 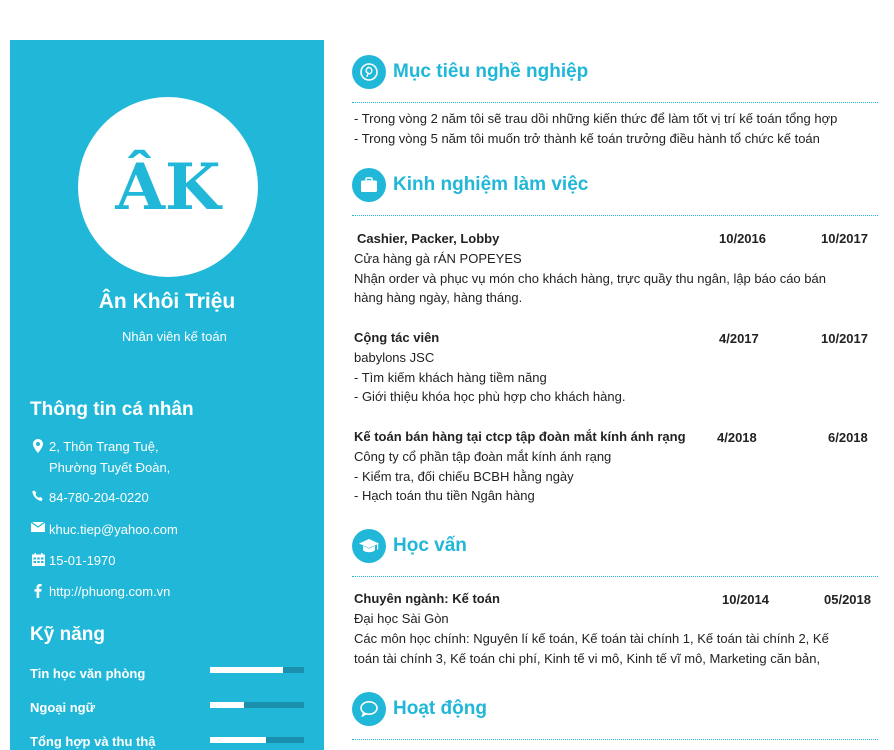 What do you see at coordinates (82, 560) in the screenshot?
I see `birthday-text: 15-01-1970` at bounding box center [82, 560].